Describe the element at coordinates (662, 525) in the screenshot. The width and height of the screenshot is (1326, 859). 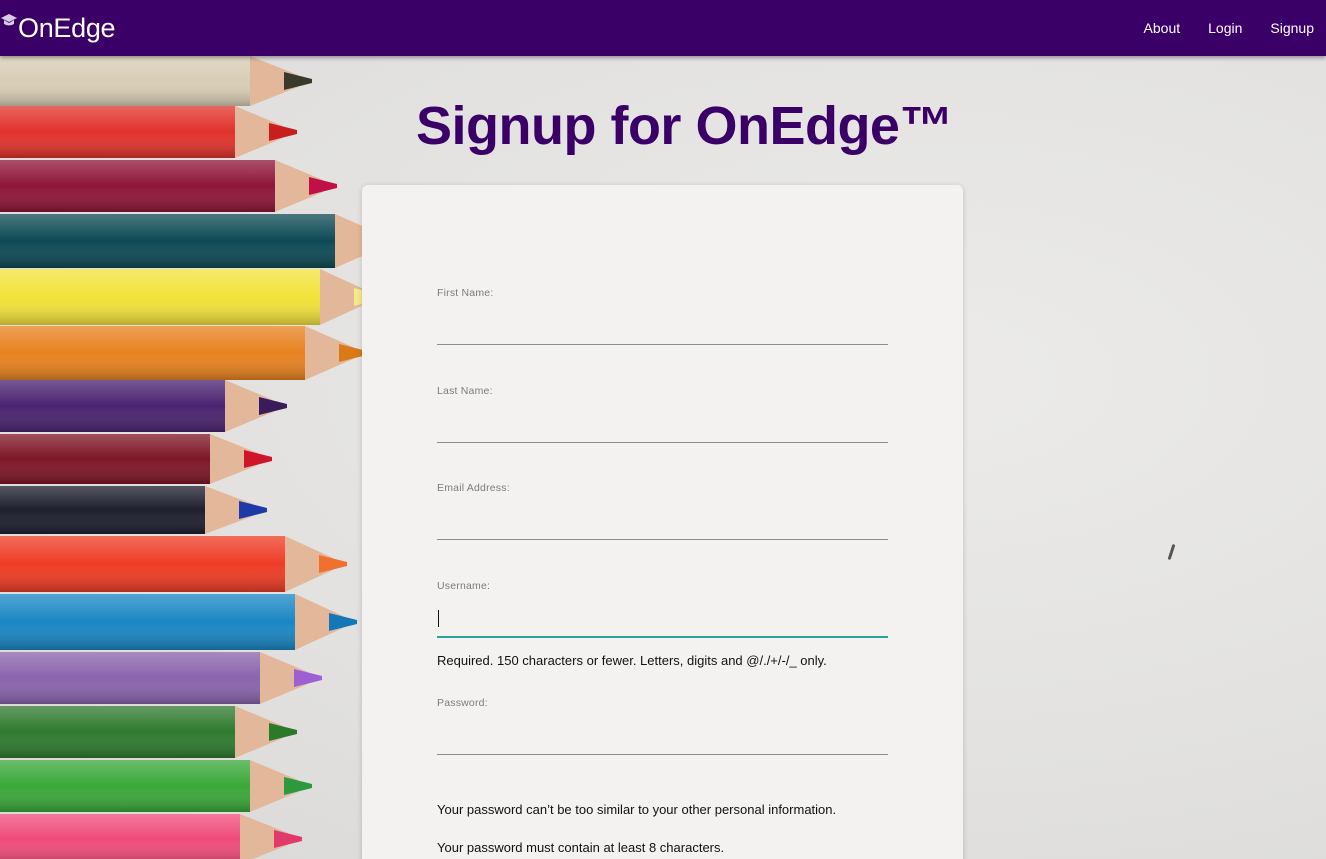
I see `email-input` at that location.